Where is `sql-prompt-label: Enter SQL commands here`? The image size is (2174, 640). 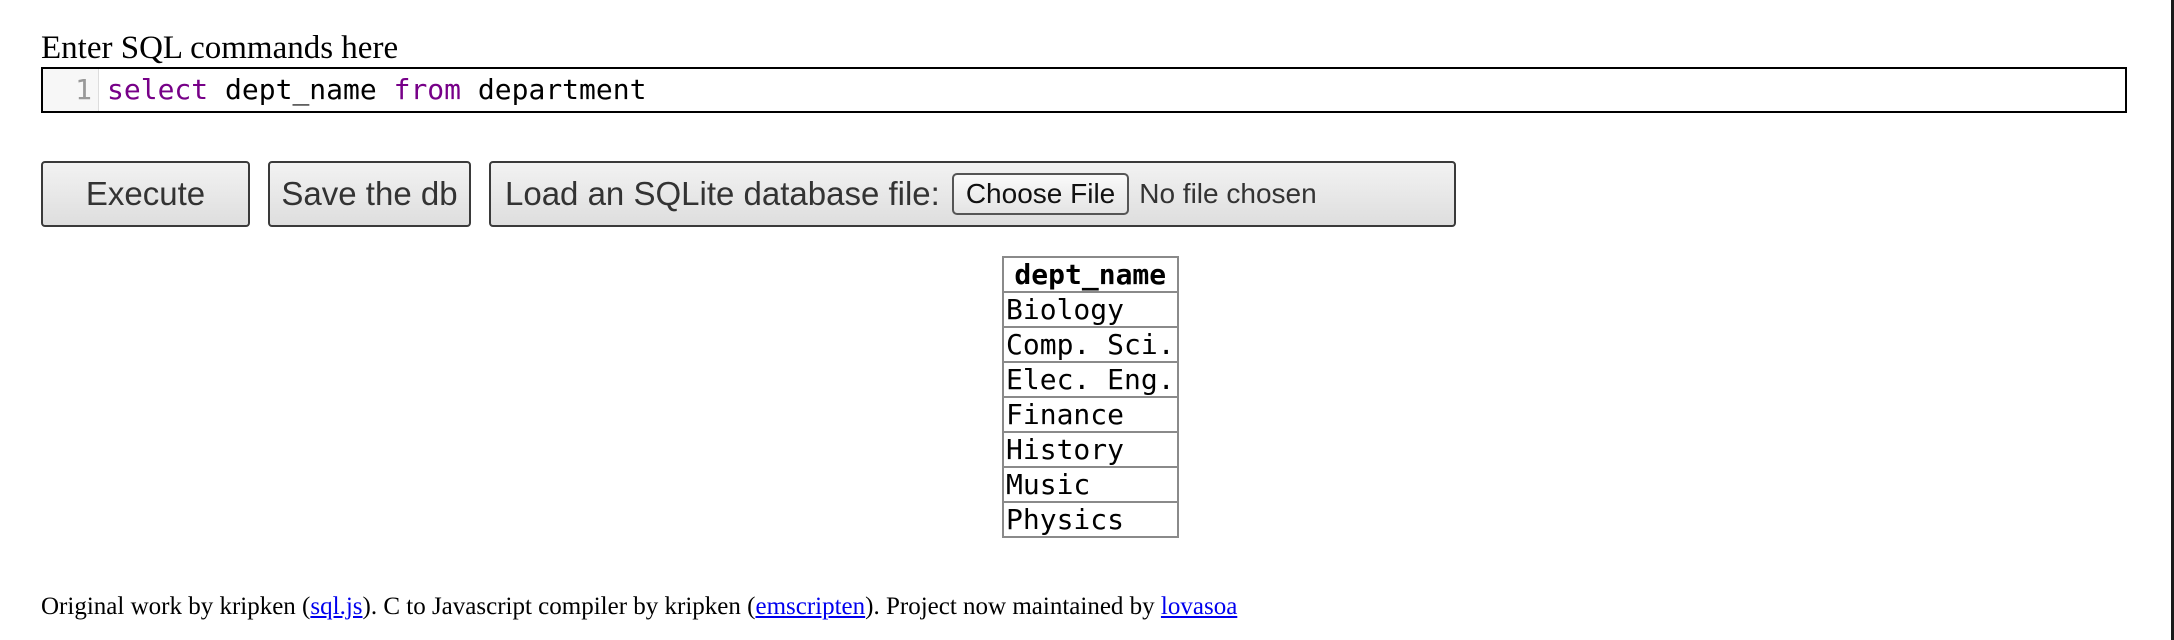 sql-prompt-label: Enter SQL commands here is located at coordinates (220, 48).